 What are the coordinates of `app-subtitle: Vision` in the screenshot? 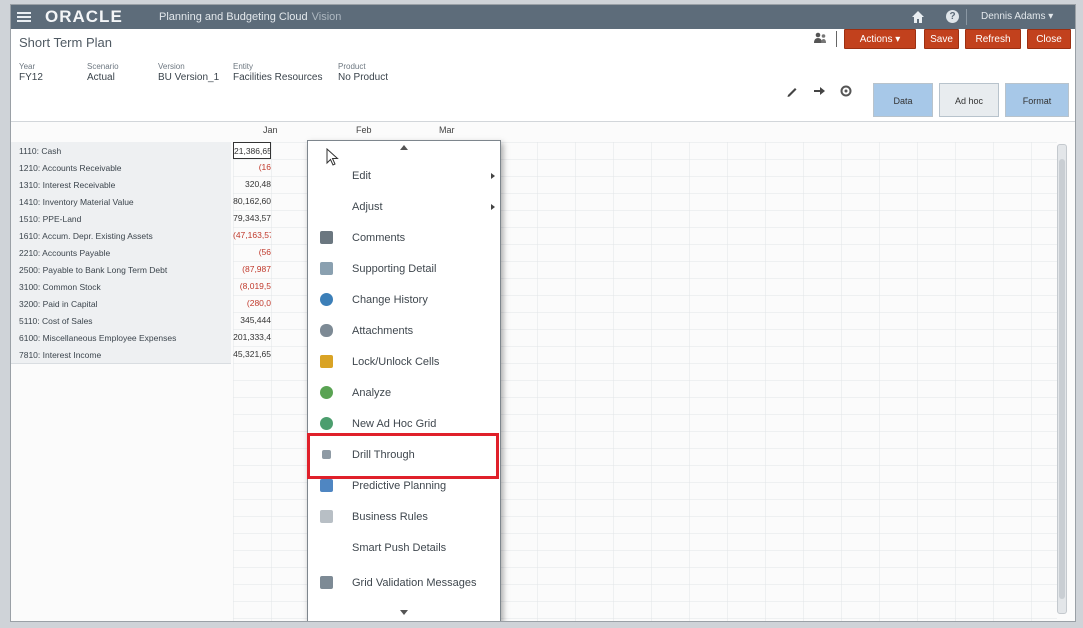 It's located at (326, 17).